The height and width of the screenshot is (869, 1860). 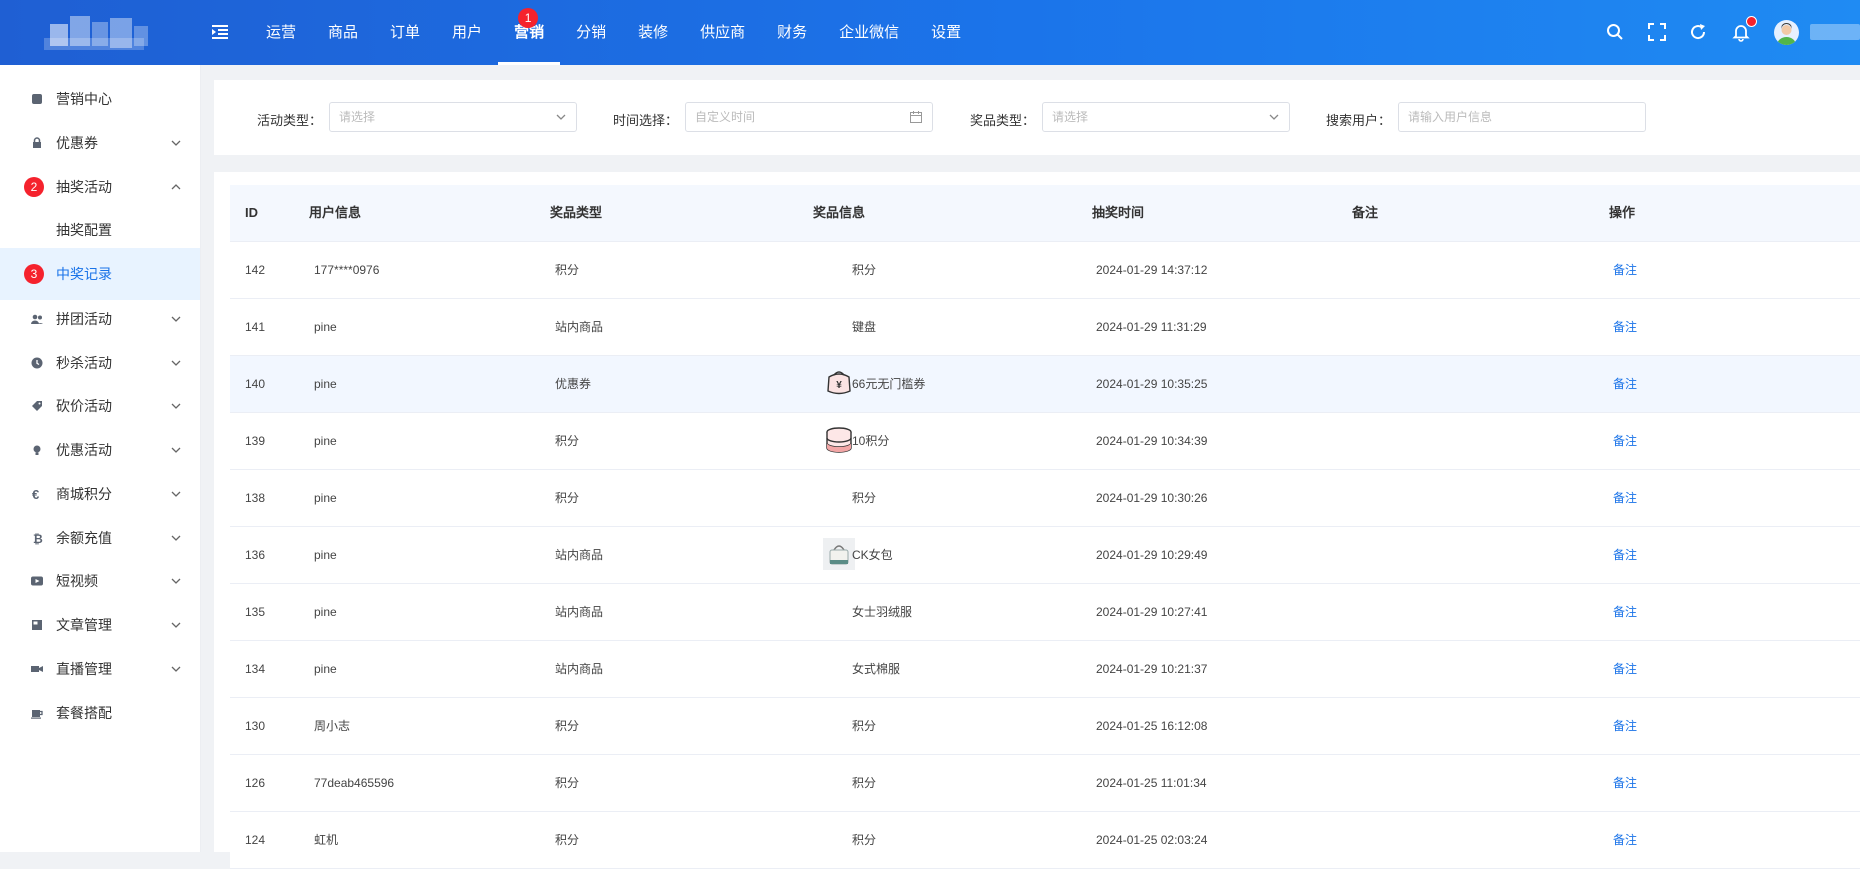 What do you see at coordinates (1365, 212) in the screenshot?
I see `column-header-note: 备注` at bounding box center [1365, 212].